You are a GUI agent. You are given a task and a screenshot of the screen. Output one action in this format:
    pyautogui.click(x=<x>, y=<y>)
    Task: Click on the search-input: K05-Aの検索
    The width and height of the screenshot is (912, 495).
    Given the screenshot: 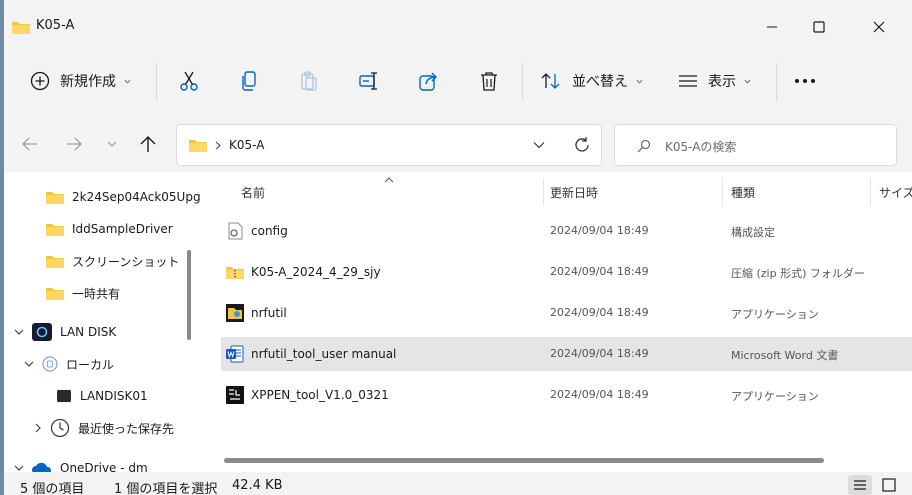 What is the action you would take?
    pyautogui.click(x=700, y=146)
    